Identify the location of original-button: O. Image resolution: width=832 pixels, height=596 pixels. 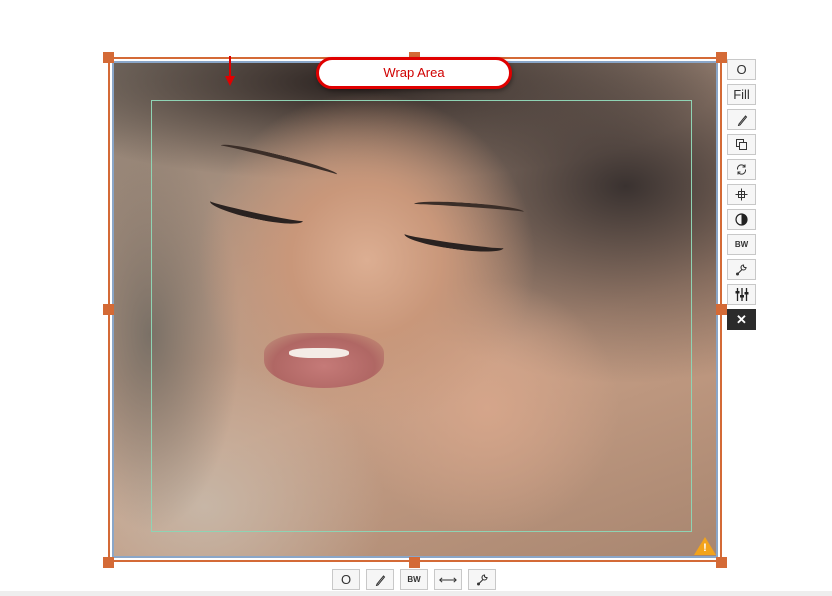
(741, 69).